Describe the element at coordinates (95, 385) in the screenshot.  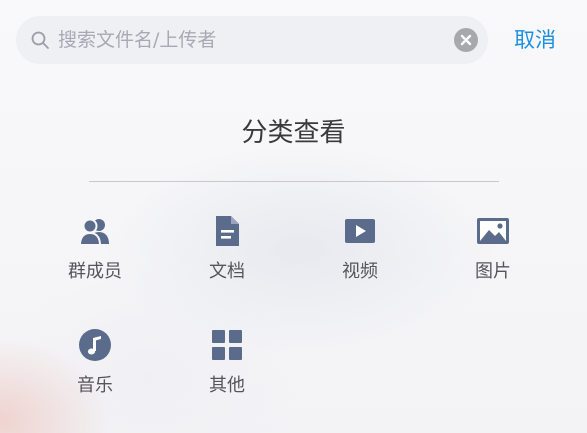
I see `category-label: 音乐` at that location.